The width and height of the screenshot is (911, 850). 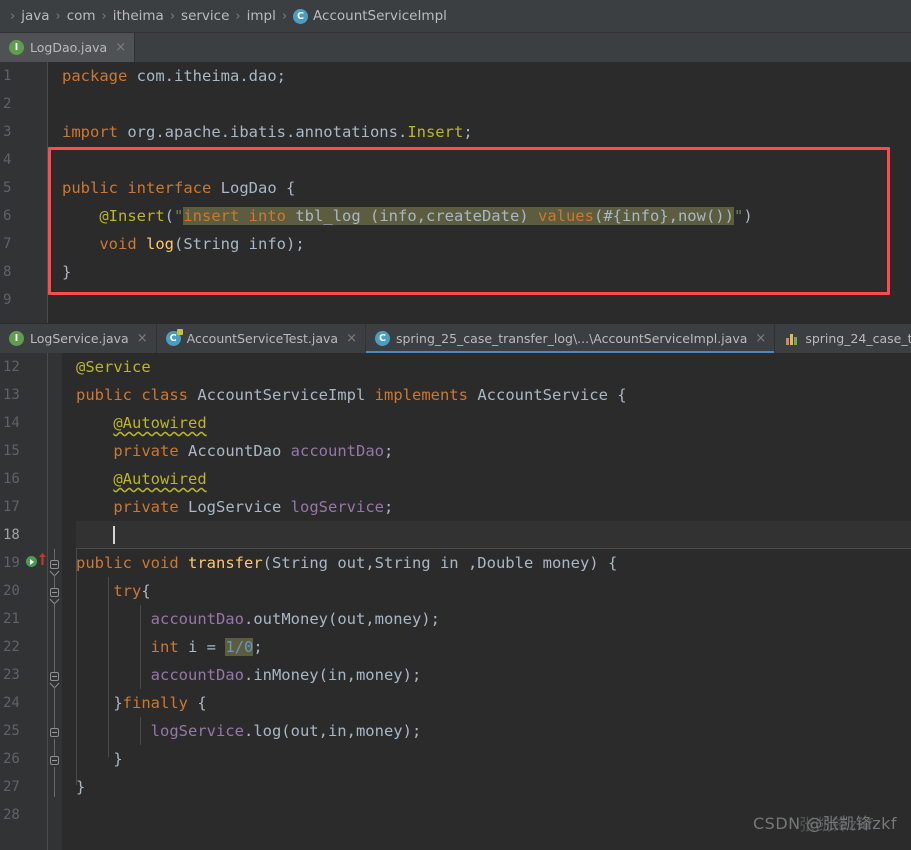 I want to click on code-line: }finally {, so click(x=160, y=703).